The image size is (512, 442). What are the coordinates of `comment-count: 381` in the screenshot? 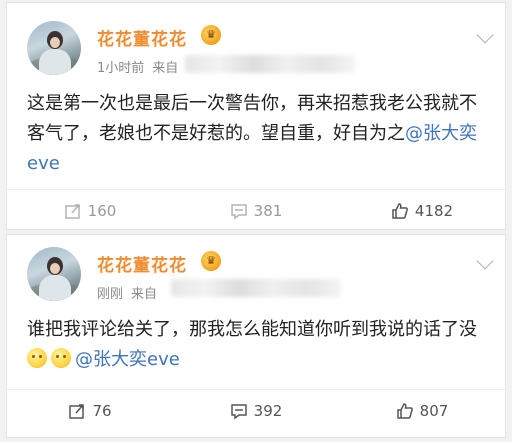 It's located at (268, 211).